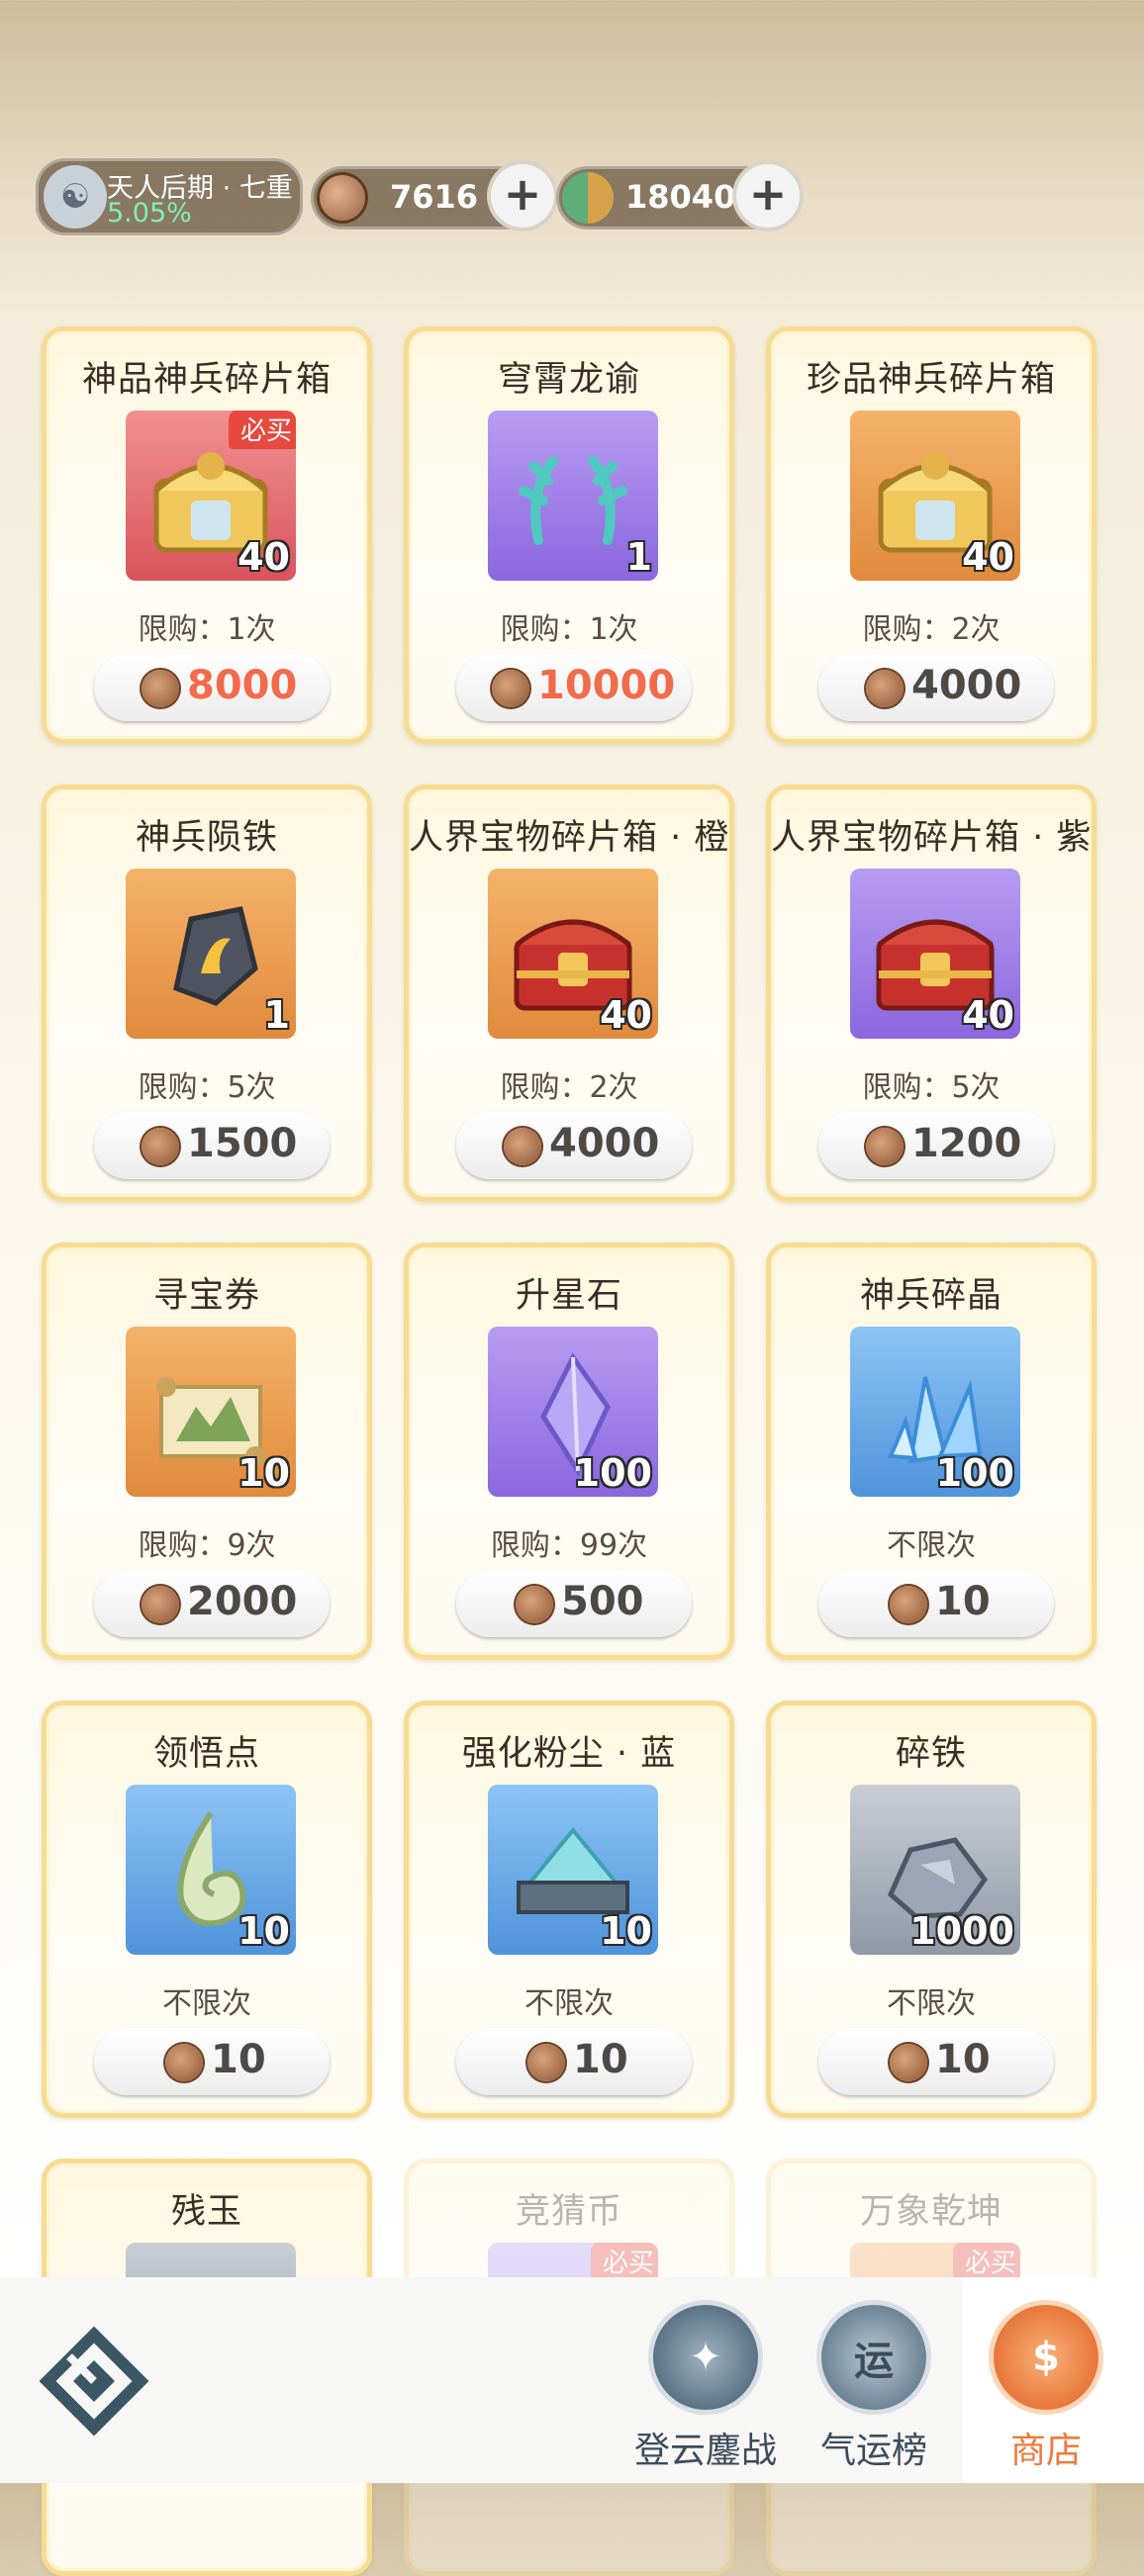  What do you see at coordinates (568, 2212) in the screenshot?
I see `shop-item-name: 竞猜币` at bounding box center [568, 2212].